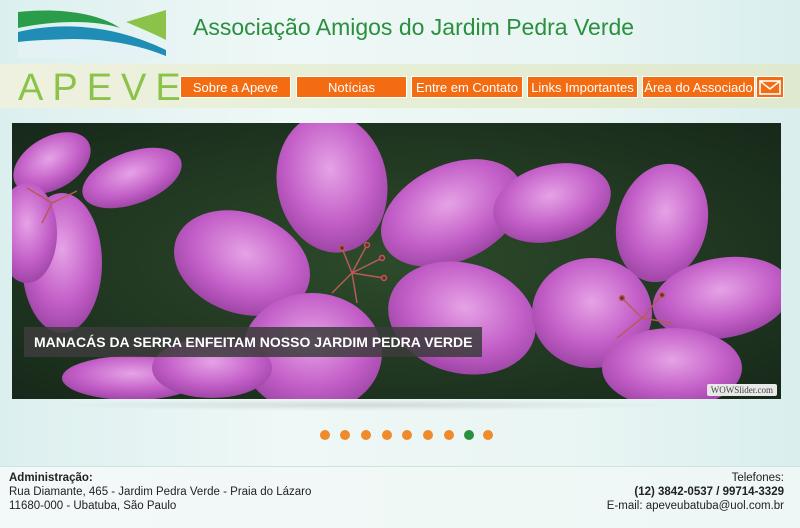 The height and width of the screenshot is (528, 800). I want to click on slider-watermark: WOWSlider.com, so click(741, 390).